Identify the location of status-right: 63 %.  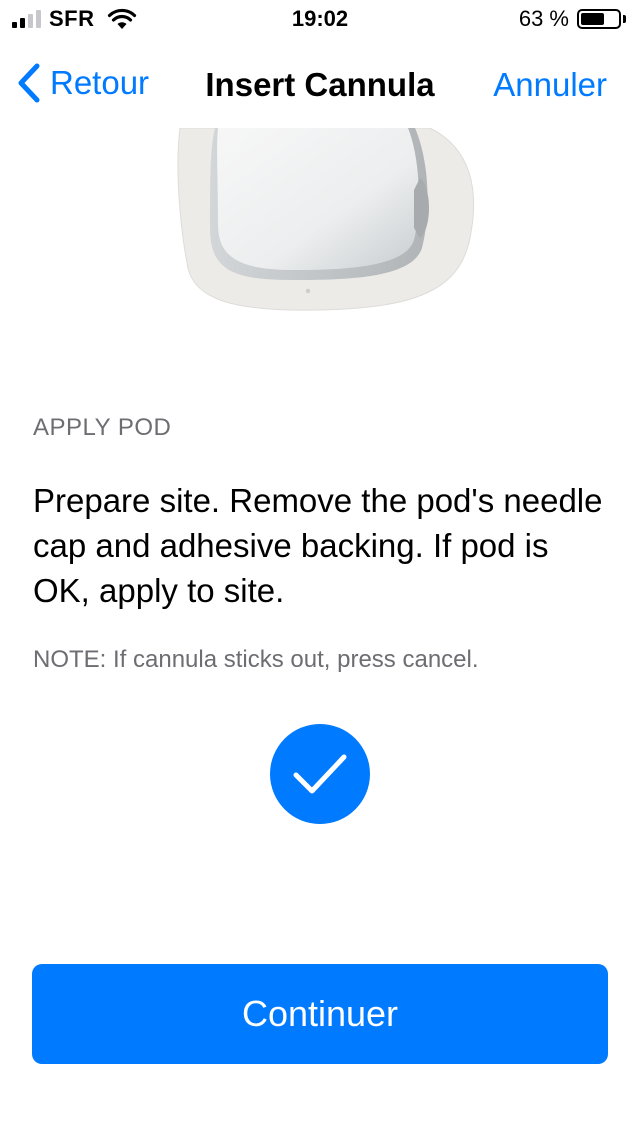
(572, 19).